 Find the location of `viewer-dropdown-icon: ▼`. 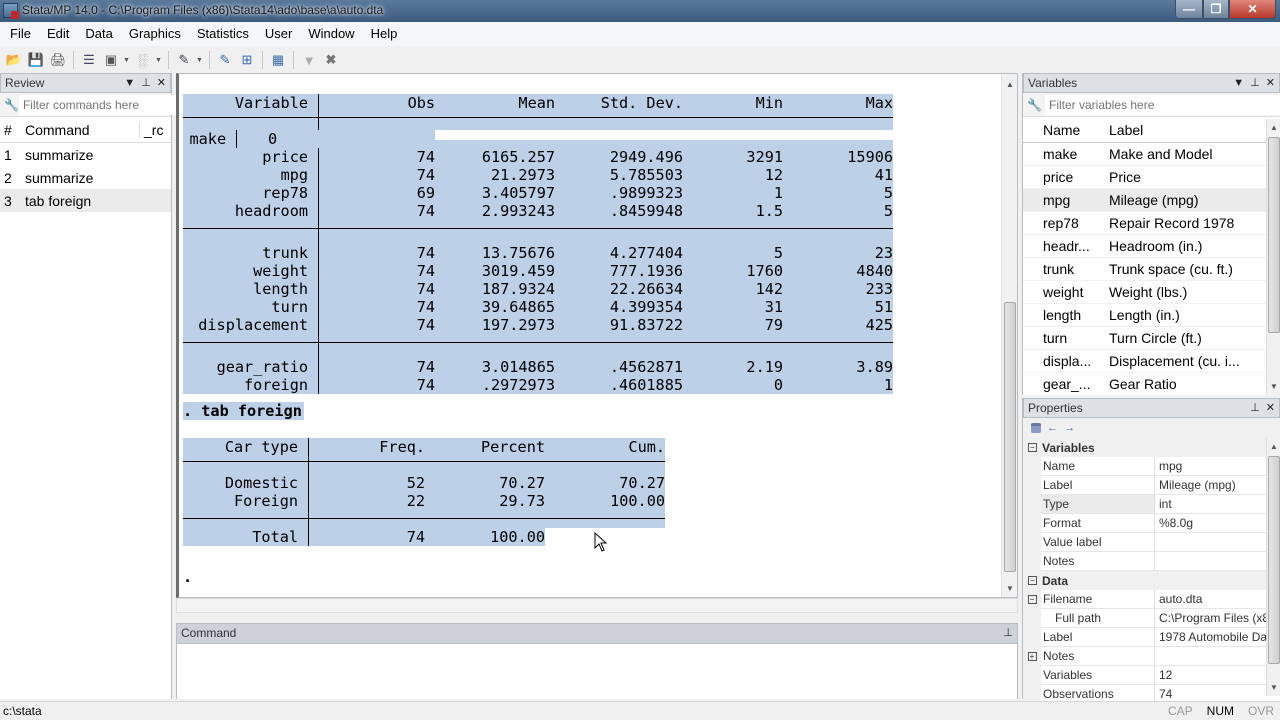

viewer-dropdown-icon: ▼ is located at coordinates (127, 60).